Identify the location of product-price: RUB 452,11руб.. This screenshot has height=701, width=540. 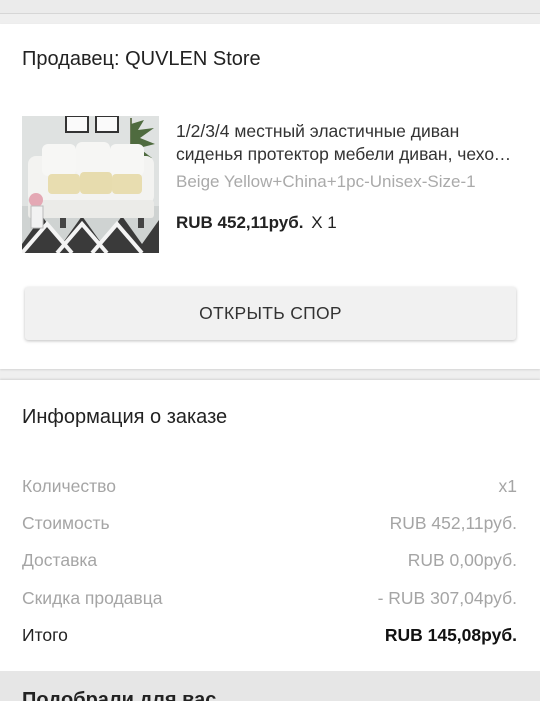
(240, 222).